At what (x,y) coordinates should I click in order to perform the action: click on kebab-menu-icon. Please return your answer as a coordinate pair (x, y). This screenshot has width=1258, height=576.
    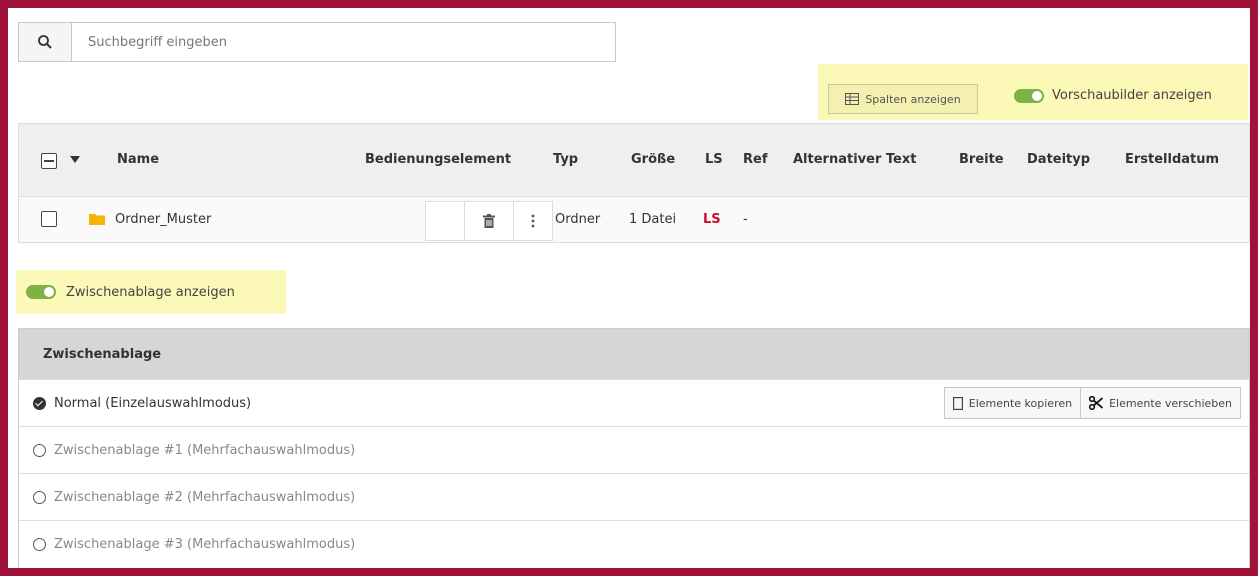
    Looking at the image, I should click on (533, 221).